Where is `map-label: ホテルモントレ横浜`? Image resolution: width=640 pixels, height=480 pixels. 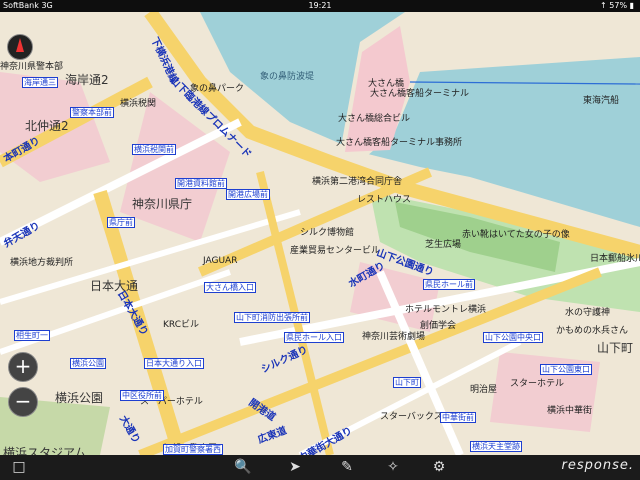 map-label: ホテルモントレ横浜 is located at coordinates (446, 310).